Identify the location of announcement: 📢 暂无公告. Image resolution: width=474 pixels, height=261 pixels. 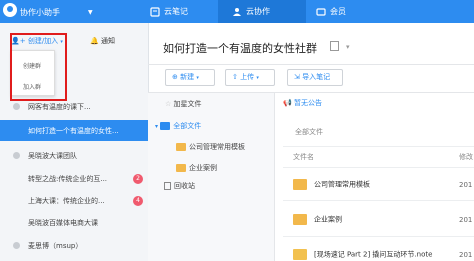
(302, 103).